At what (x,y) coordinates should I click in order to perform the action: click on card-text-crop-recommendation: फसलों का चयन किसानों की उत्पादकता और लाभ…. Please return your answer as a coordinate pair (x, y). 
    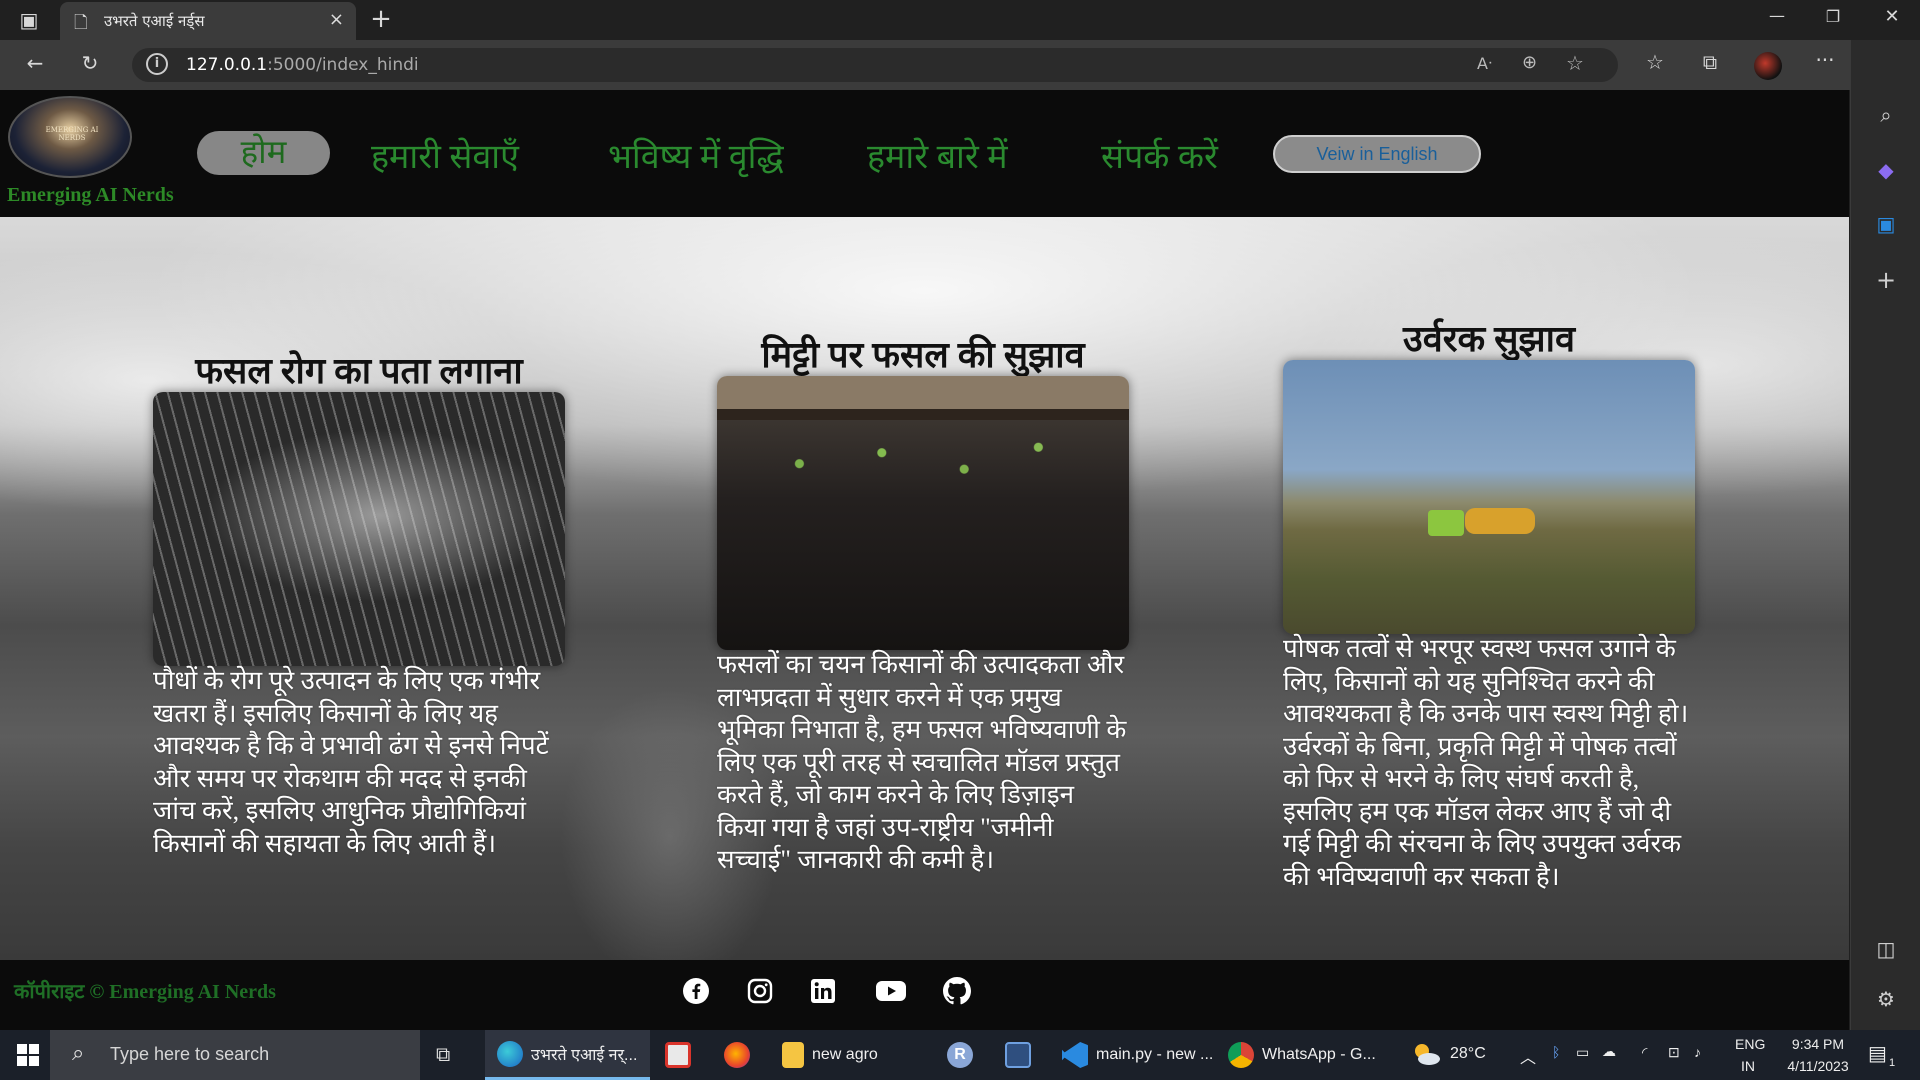
    Looking at the image, I should click on (922, 762).